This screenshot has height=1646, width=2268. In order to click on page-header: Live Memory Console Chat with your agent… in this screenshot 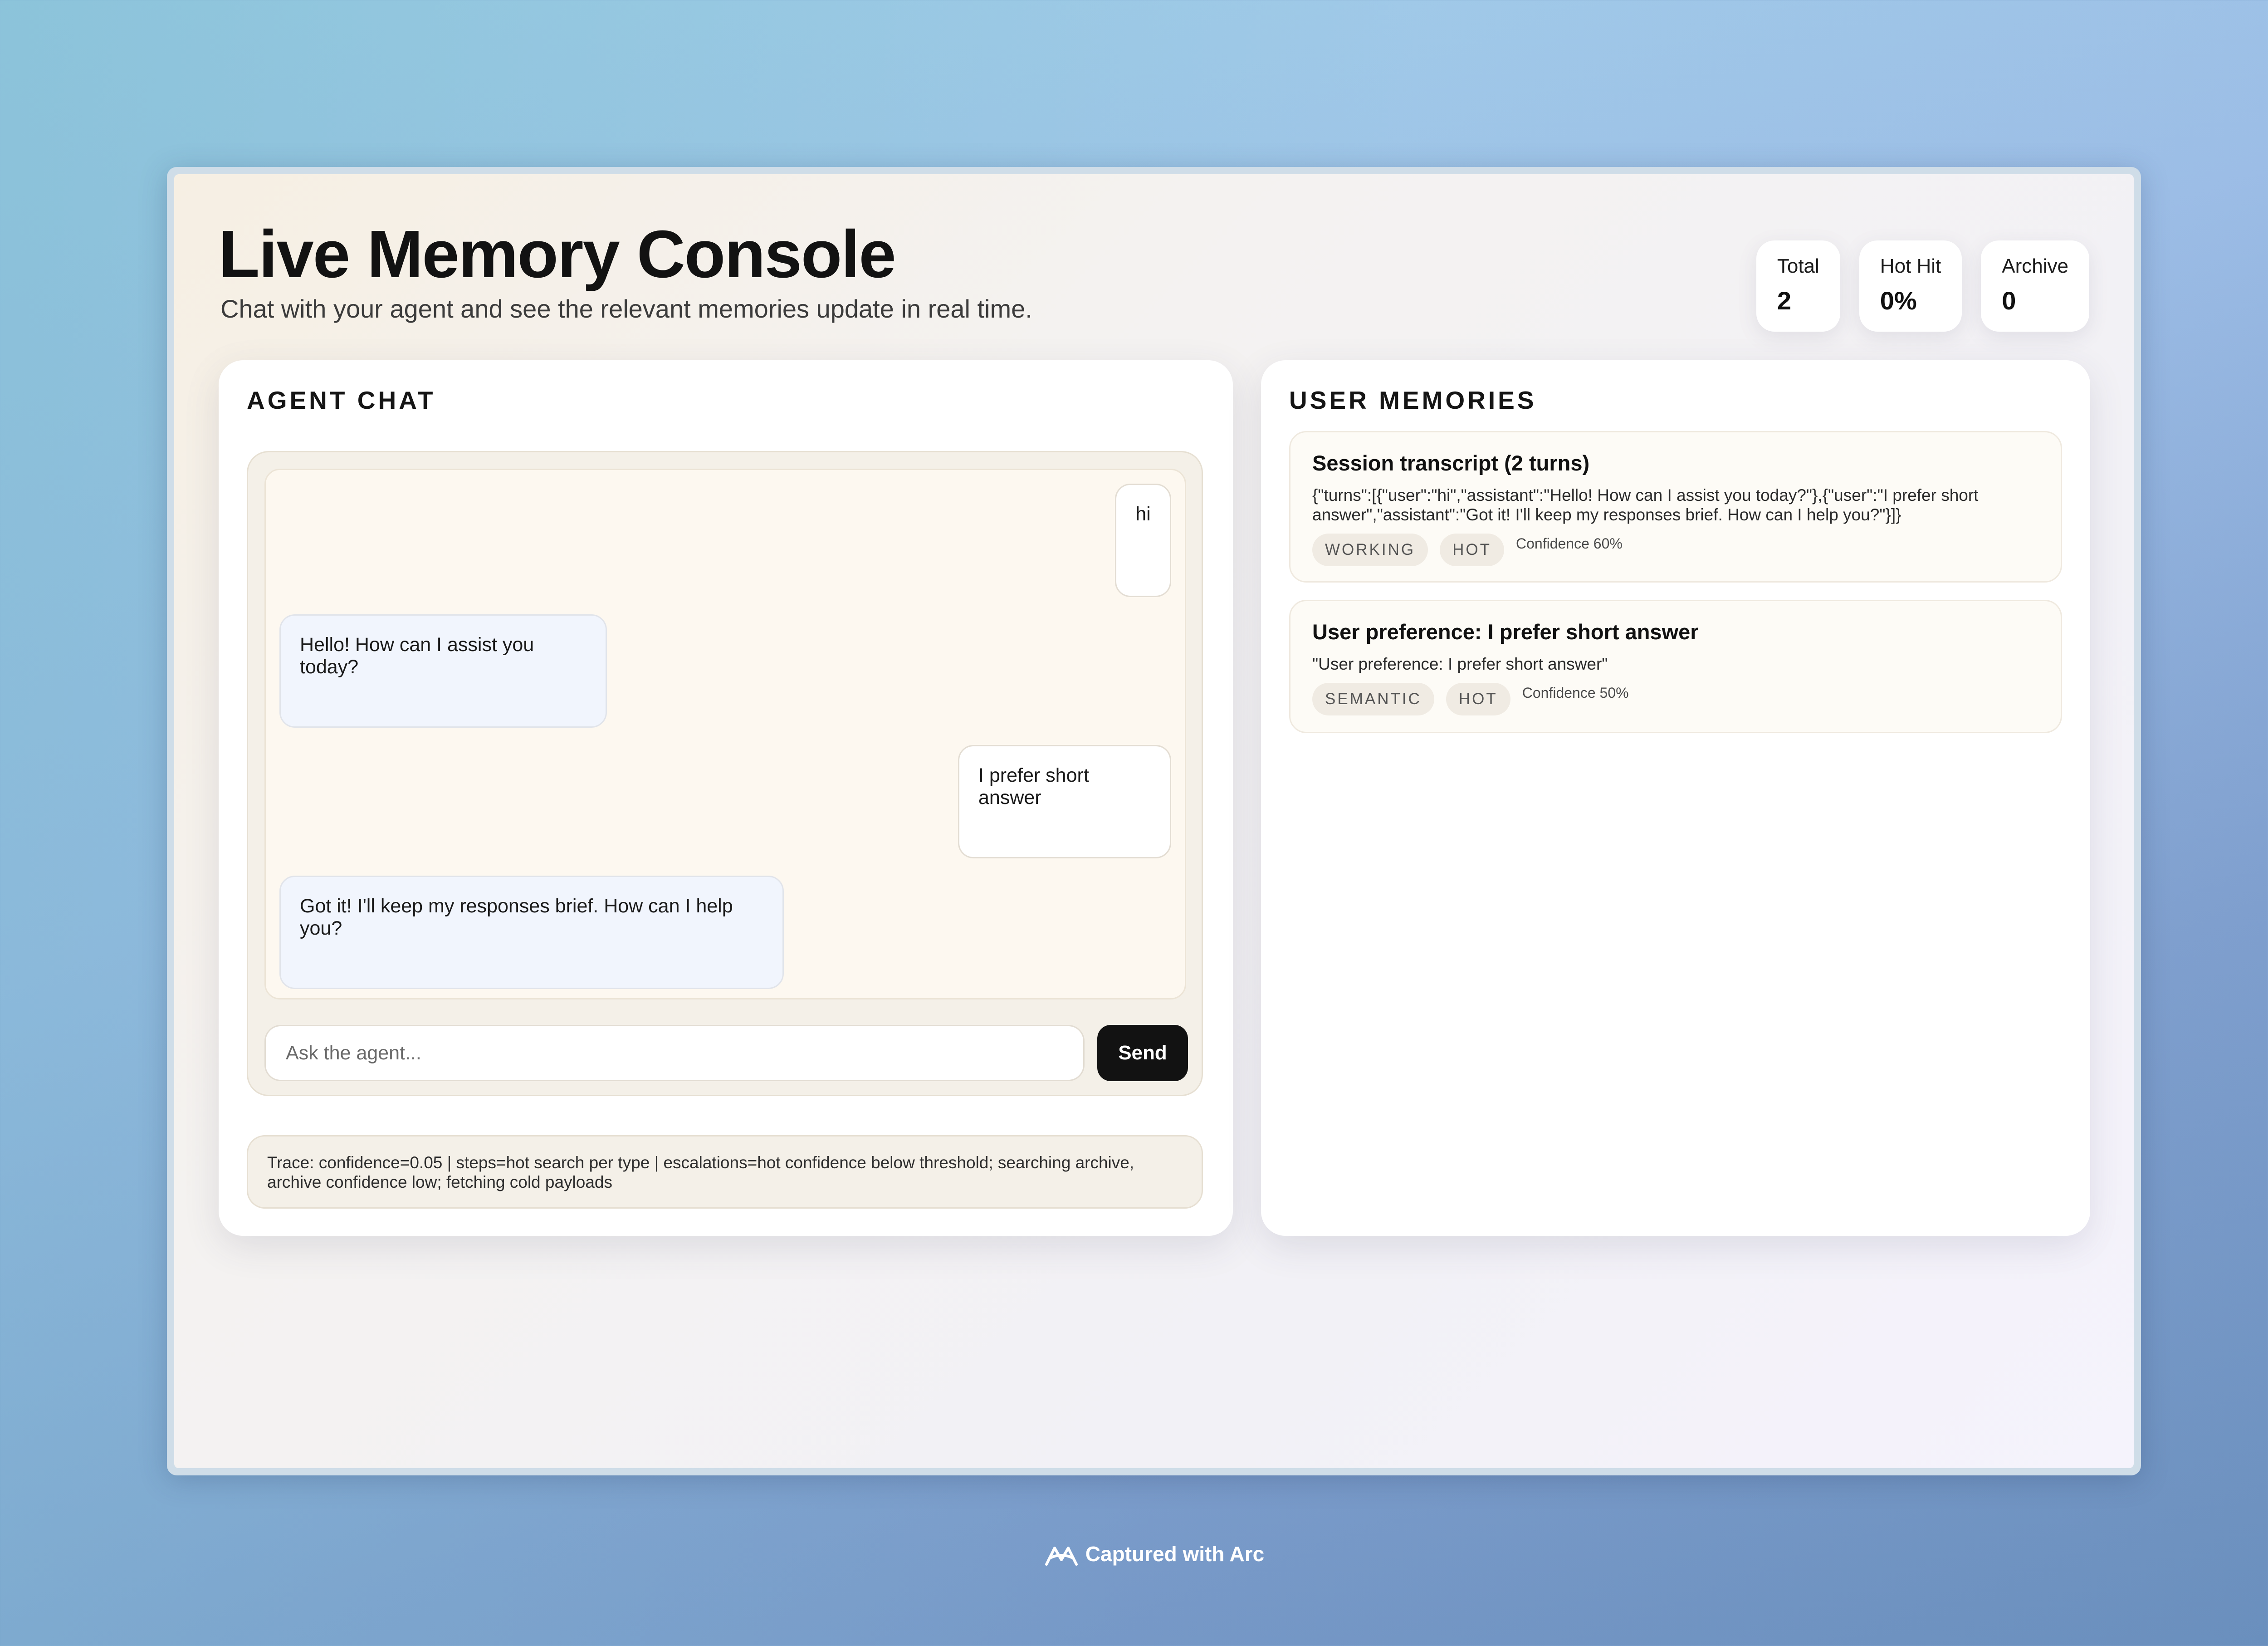, I will do `click(626, 271)`.